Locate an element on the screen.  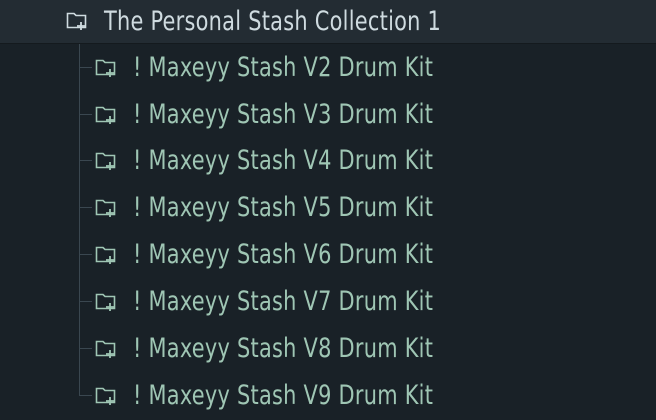
tree-item-label: ! Maxeyy Stash V6 Drum Kit is located at coordinates (283, 254).